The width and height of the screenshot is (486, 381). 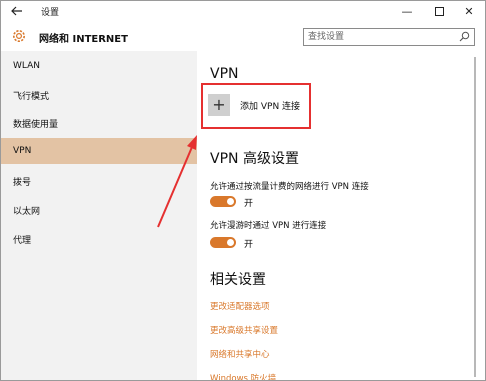 What do you see at coordinates (99, 122) in the screenshot?
I see `sidebar-item-data-usage: 数据使用量` at bounding box center [99, 122].